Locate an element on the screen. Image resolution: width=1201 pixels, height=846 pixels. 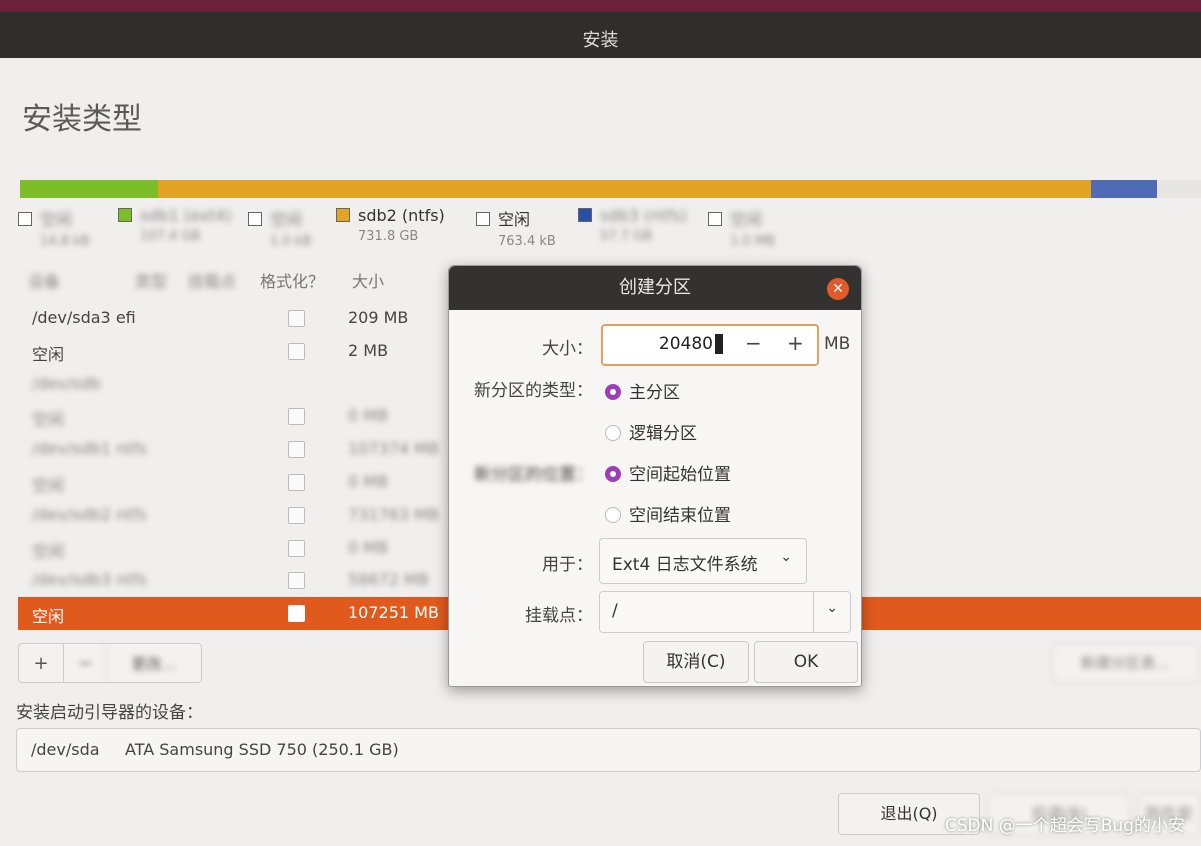
use-as-value: Ext4 日志文件系统 is located at coordinates (685, 565).